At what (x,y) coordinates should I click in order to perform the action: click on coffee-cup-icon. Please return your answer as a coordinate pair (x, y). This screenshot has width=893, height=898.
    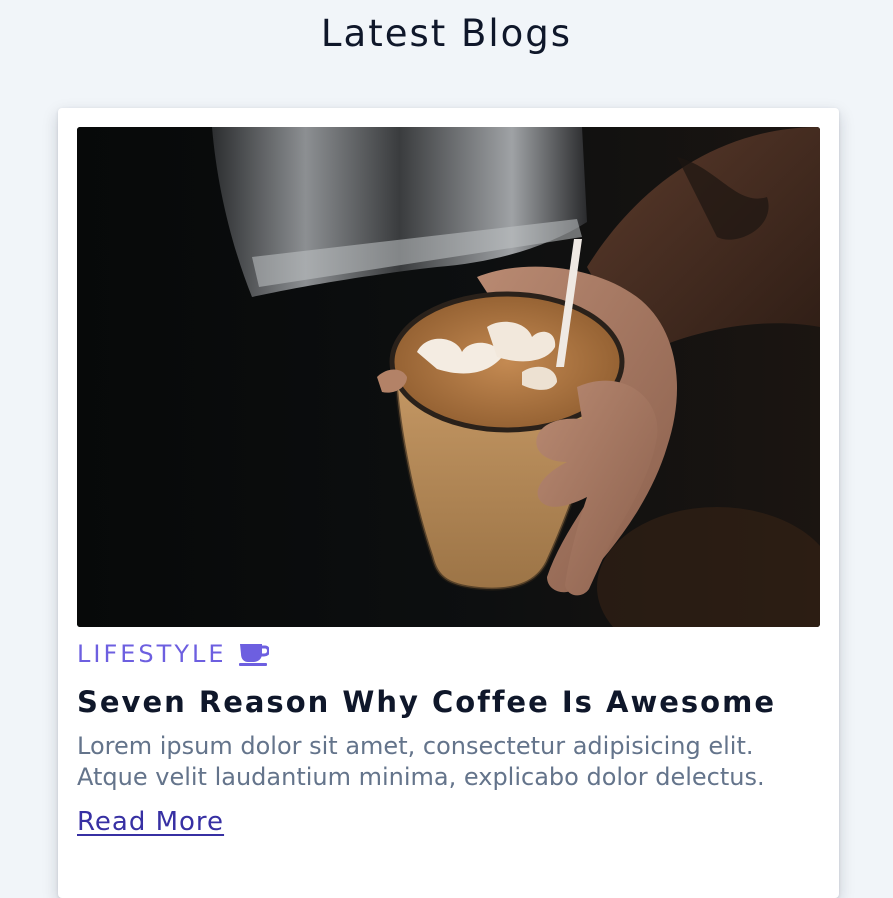
    Looking at the image, I should click on (253, 654).